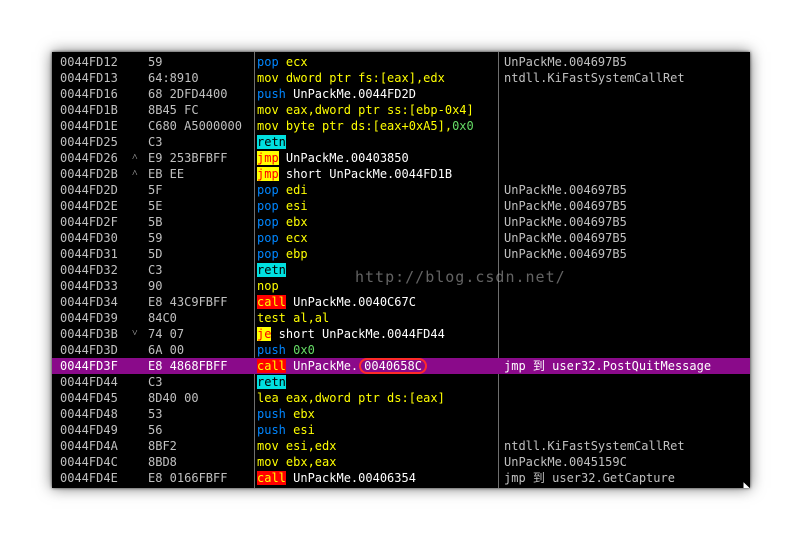  What do you see at coordinates (378, 254) in the screenshot?
I see `disassembly-cell: pop ebp` at bounding box center [378, 254].